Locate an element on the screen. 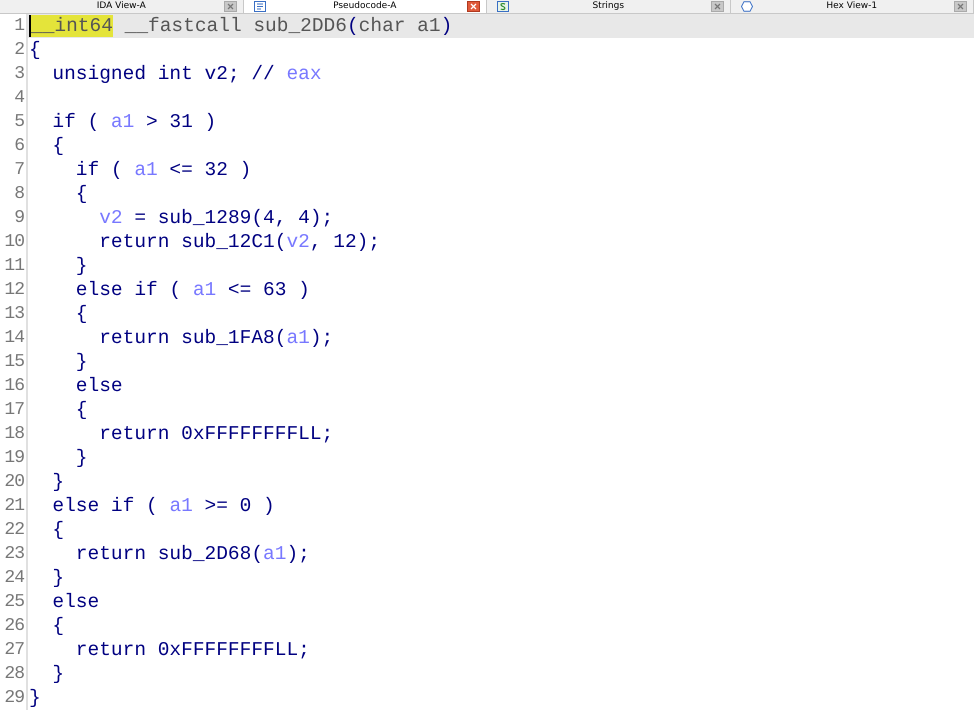  tab: Hex View-1 is located at coordinates (852, 6).